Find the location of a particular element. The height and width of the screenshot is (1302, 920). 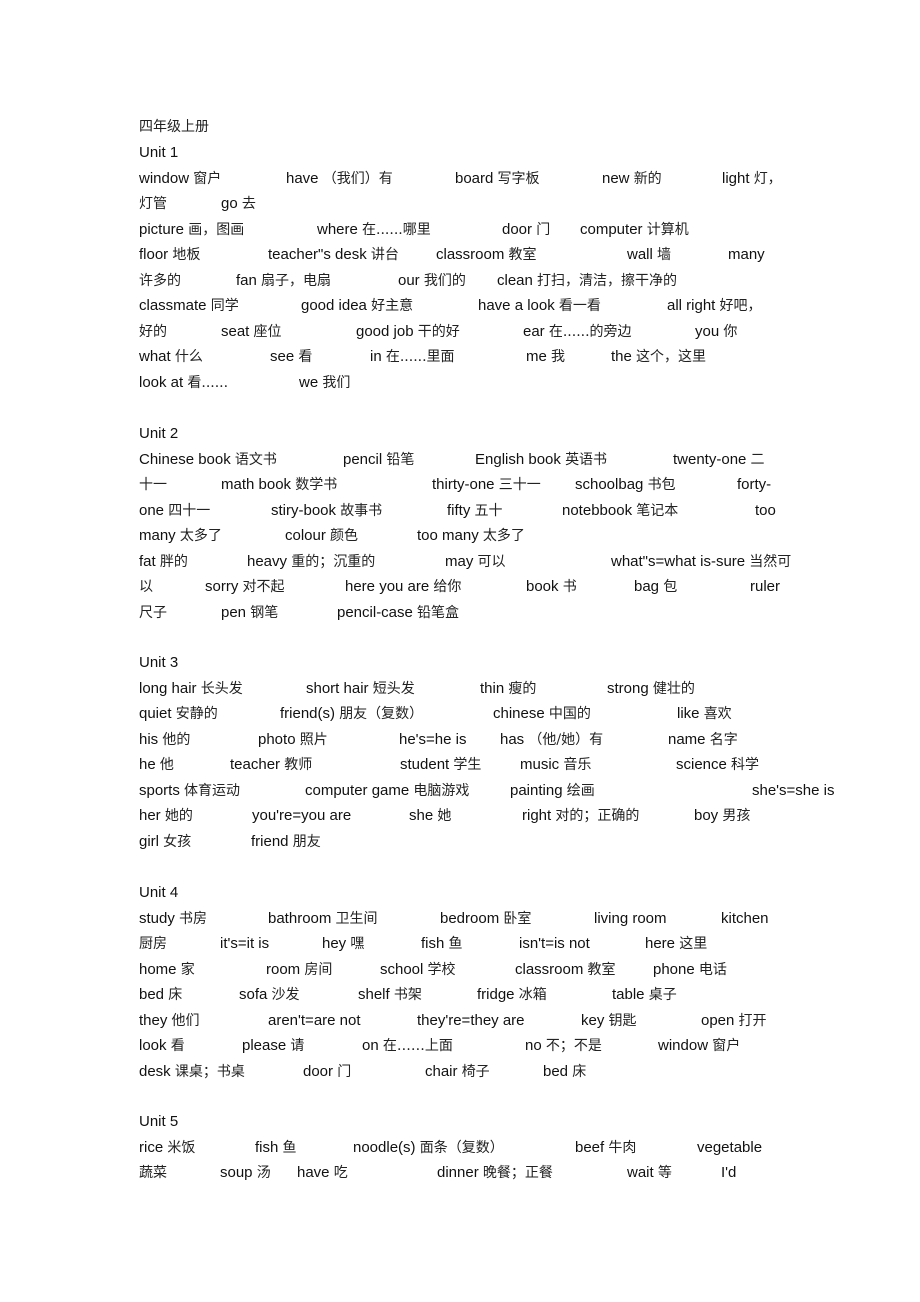

vocab-entry: music 音乐 is located at coordinates (556, 764).